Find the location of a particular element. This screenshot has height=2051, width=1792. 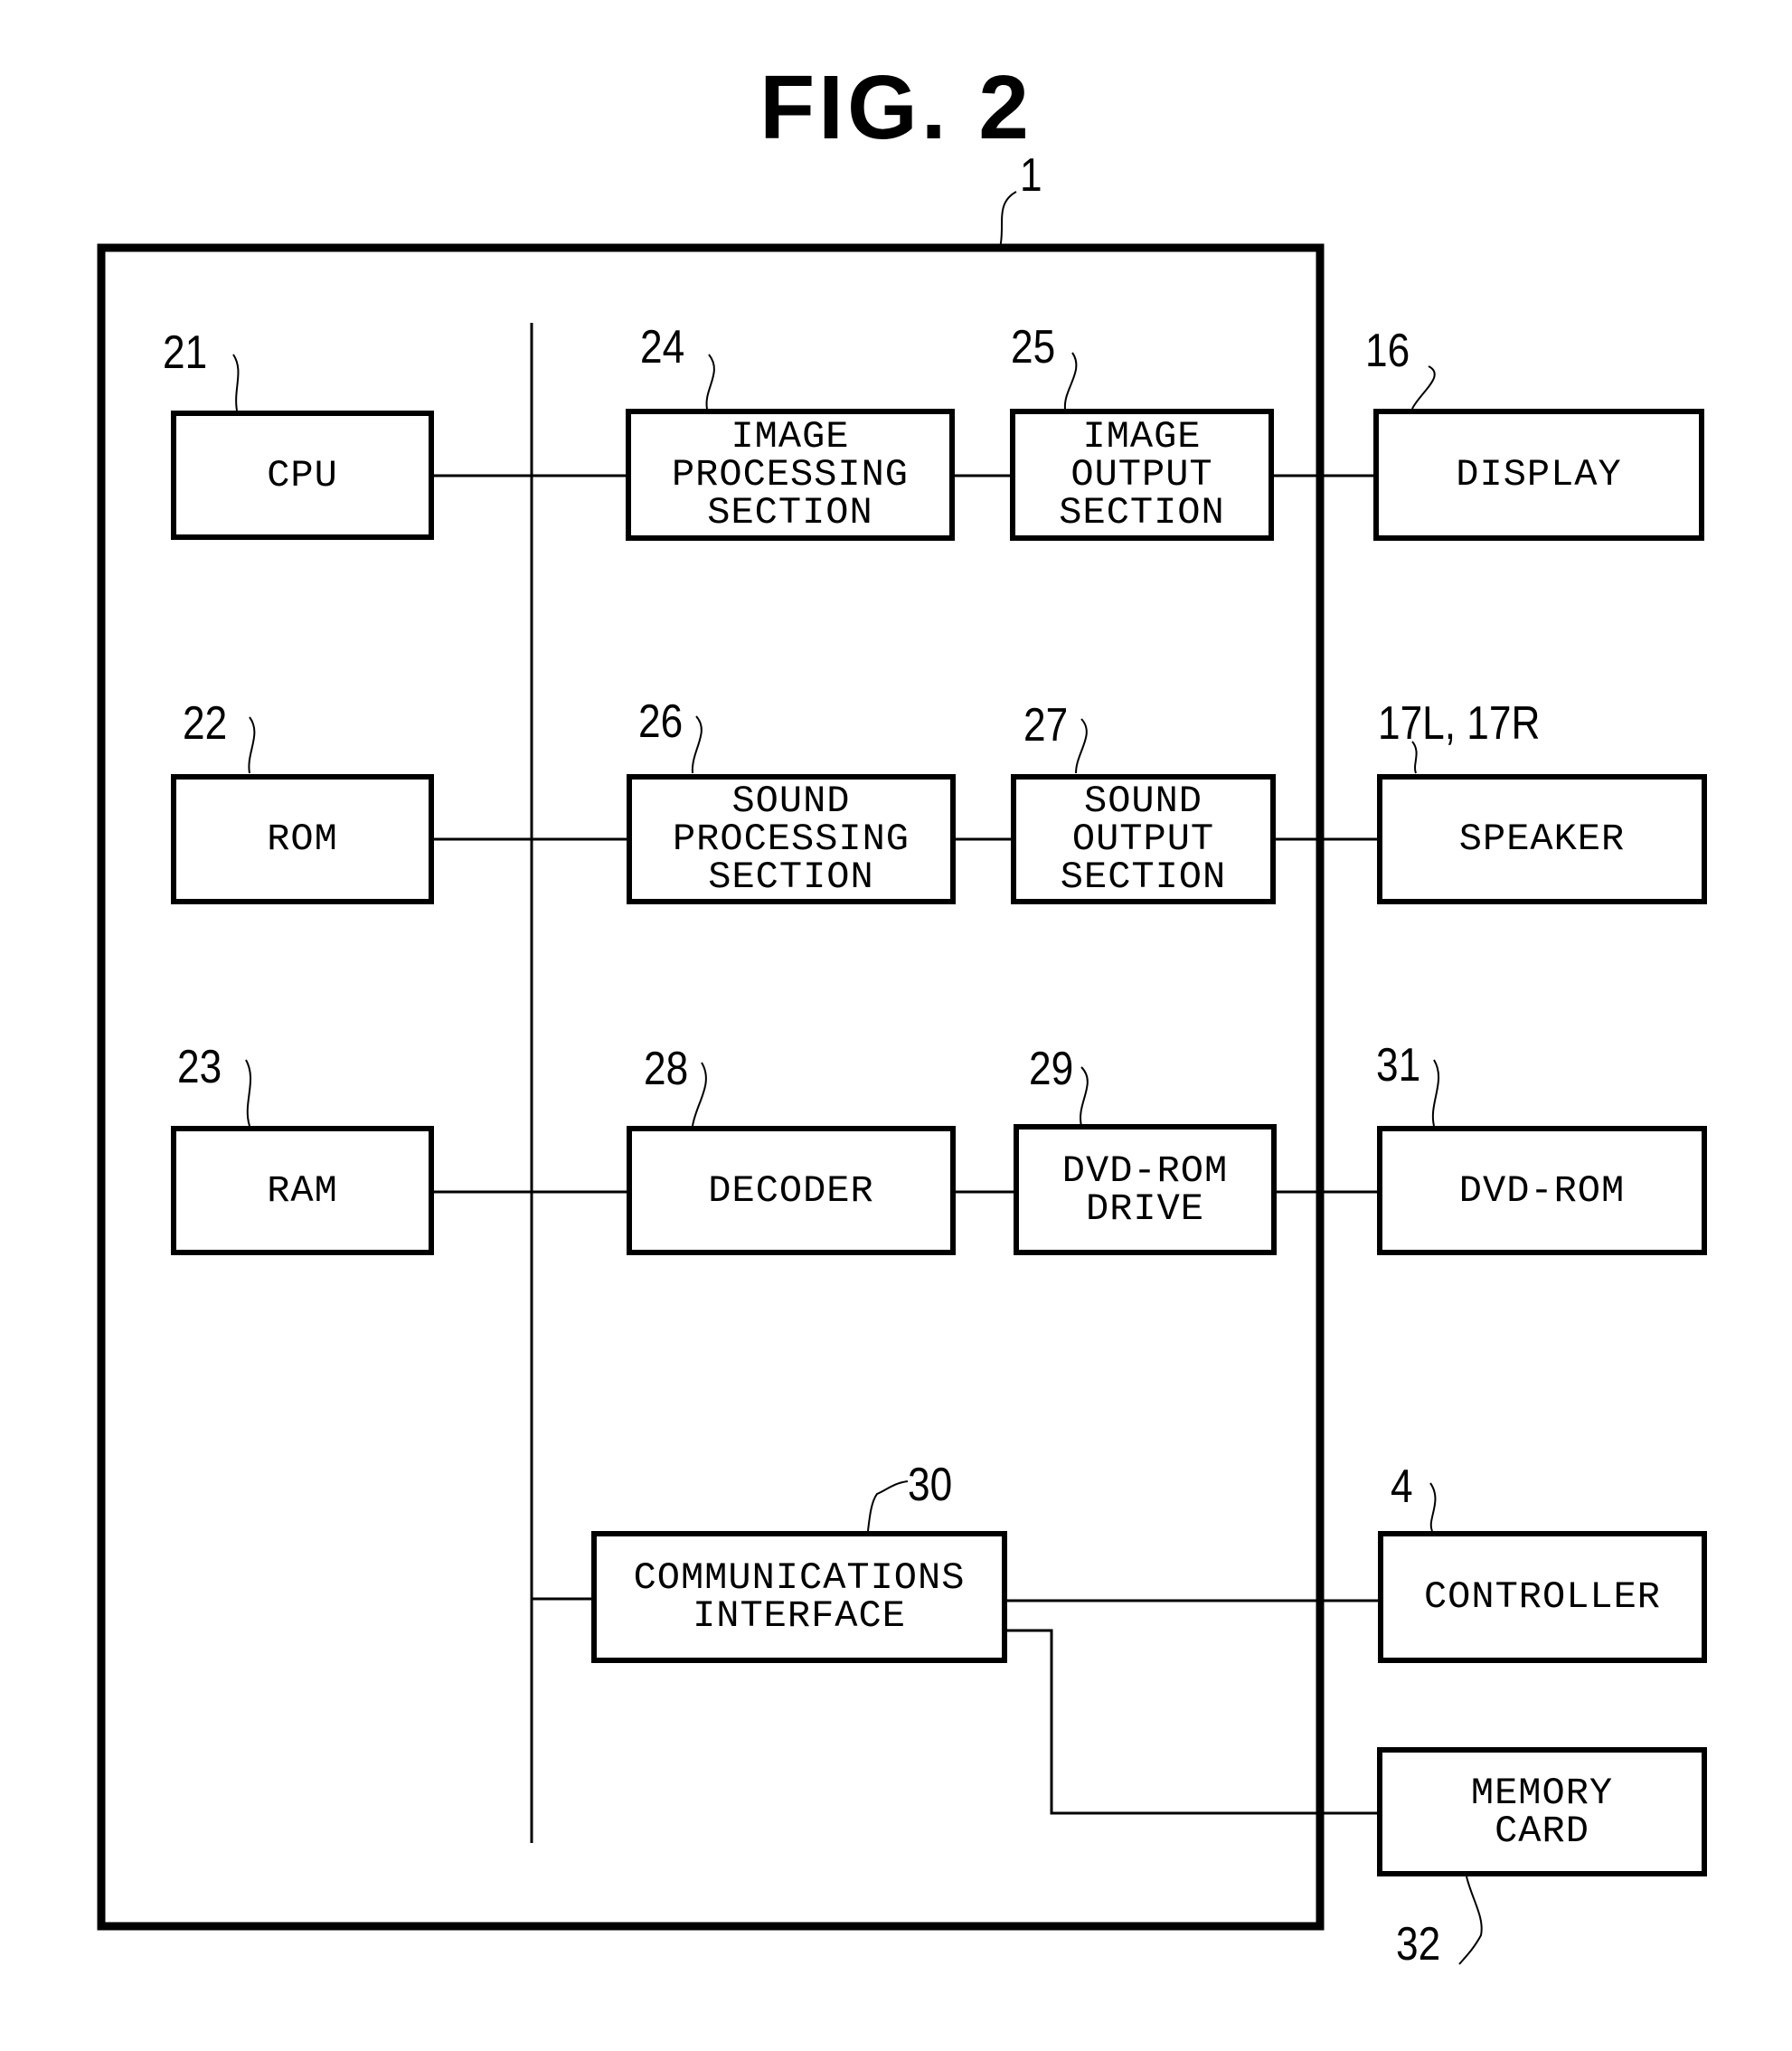

ref-sound-output: 27 is located at coordinates (1046, 725).